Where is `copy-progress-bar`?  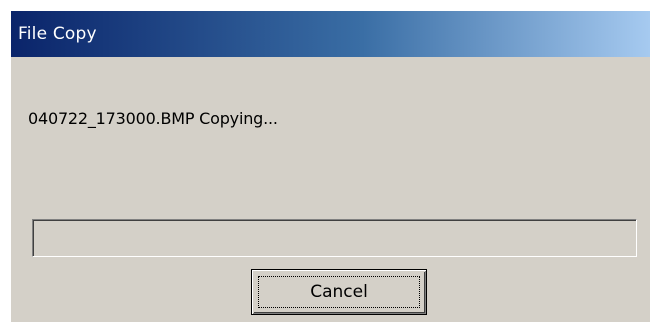
copy-progress-bar is located at coordinates (334, 238).